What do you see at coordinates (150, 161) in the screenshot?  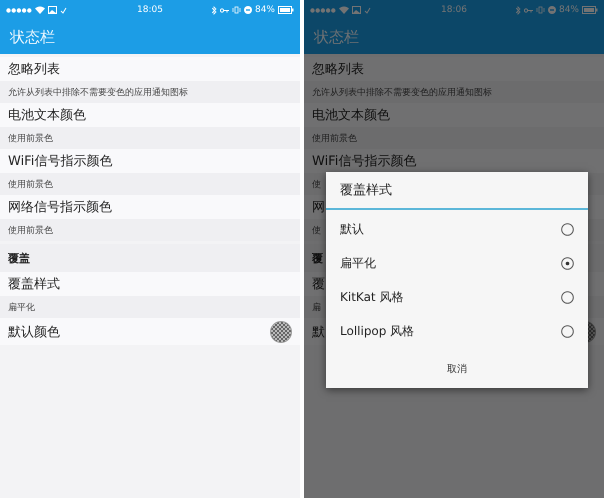 I see `setting-title: WiFi信号指示颜色` at bounding box center [150, 161].